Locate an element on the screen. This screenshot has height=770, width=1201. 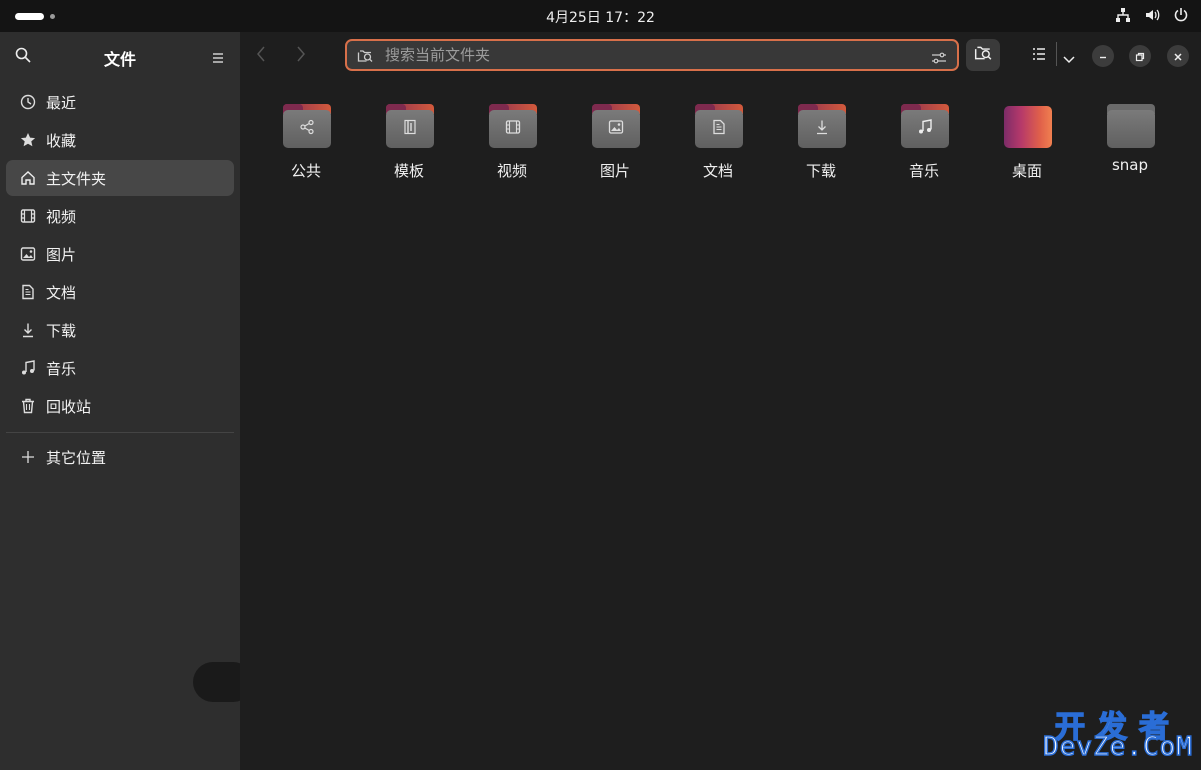
folder-item-documents: 文档 is located at coordinates (718, 157).